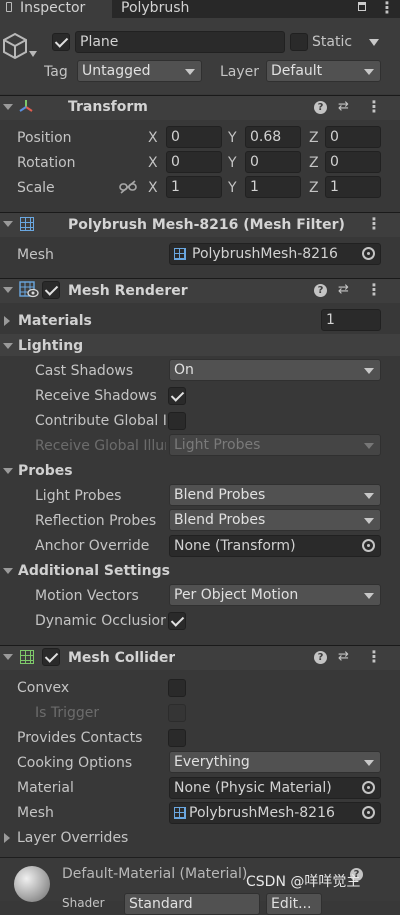 The height and width of the screenshot is (915, 400). I want to click on cooking-options-dropdown: Everything, so click(275, 762).